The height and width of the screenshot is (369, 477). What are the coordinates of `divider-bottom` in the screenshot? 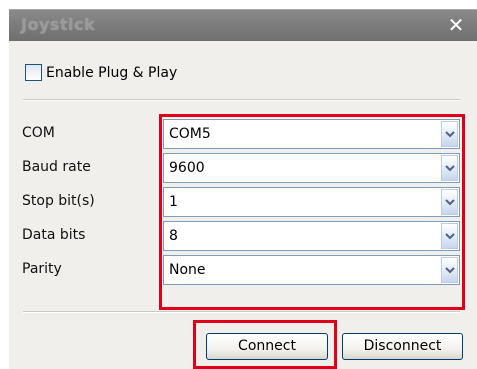 It's located at (241, 312).